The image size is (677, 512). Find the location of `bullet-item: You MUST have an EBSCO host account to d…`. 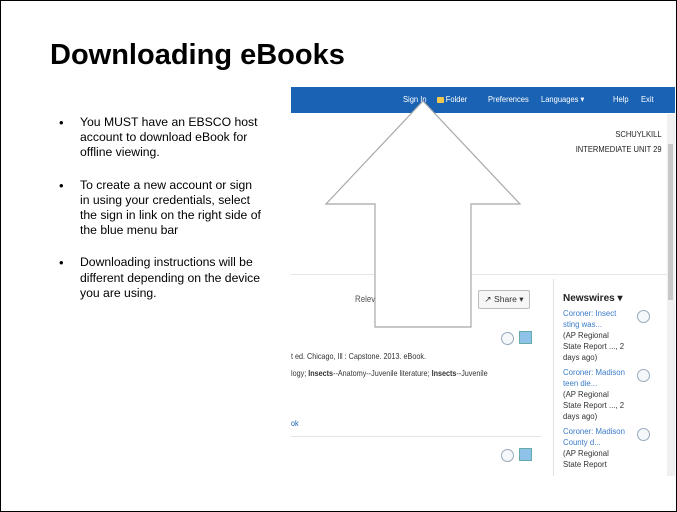

bullet-item: You MUST have an EBSCO host account to d… is located at coordinates (161, 138).